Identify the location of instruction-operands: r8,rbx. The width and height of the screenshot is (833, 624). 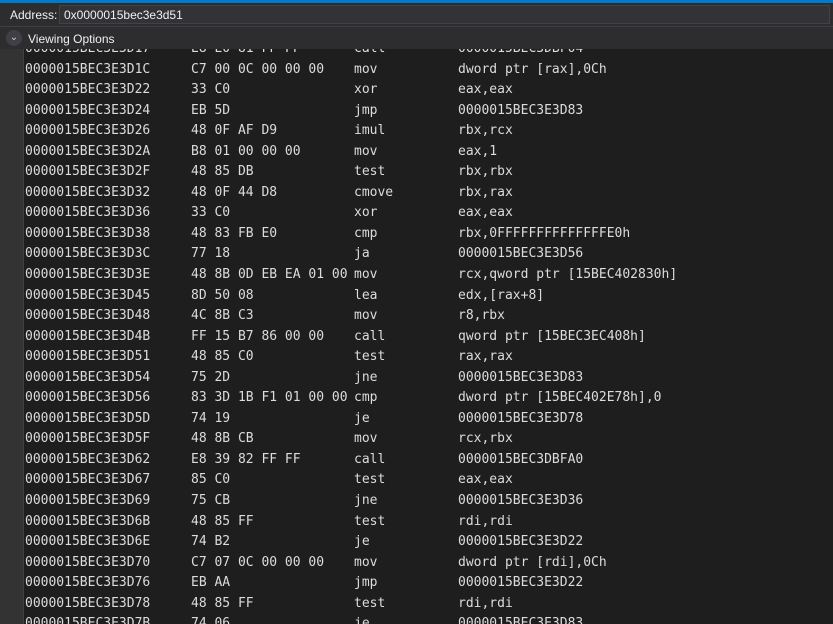
(481, 316).